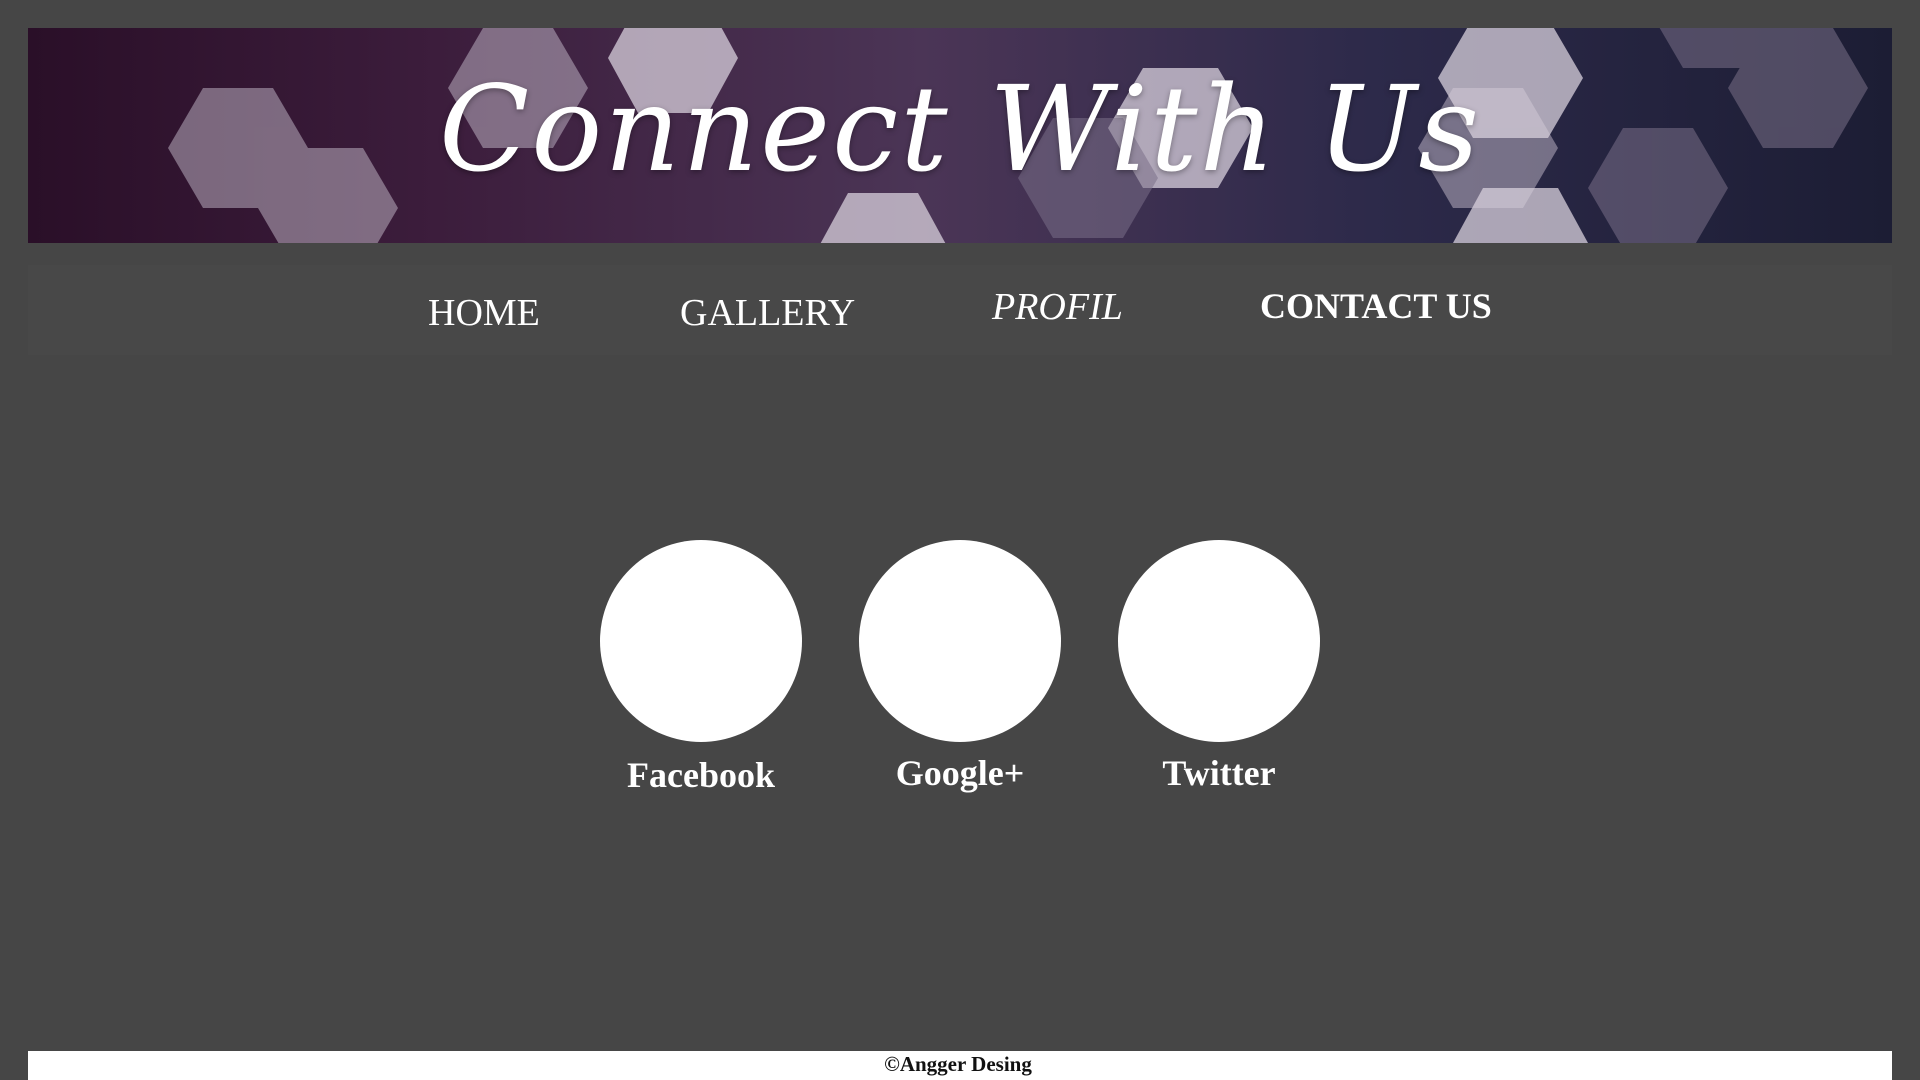 The width and height of the screenshot is (1920, 1080). What do you see at coordinates (1057, 308) in the screenshot?
I see `nav-profil-link: PROFIL` at bounding box center [1057, 308].